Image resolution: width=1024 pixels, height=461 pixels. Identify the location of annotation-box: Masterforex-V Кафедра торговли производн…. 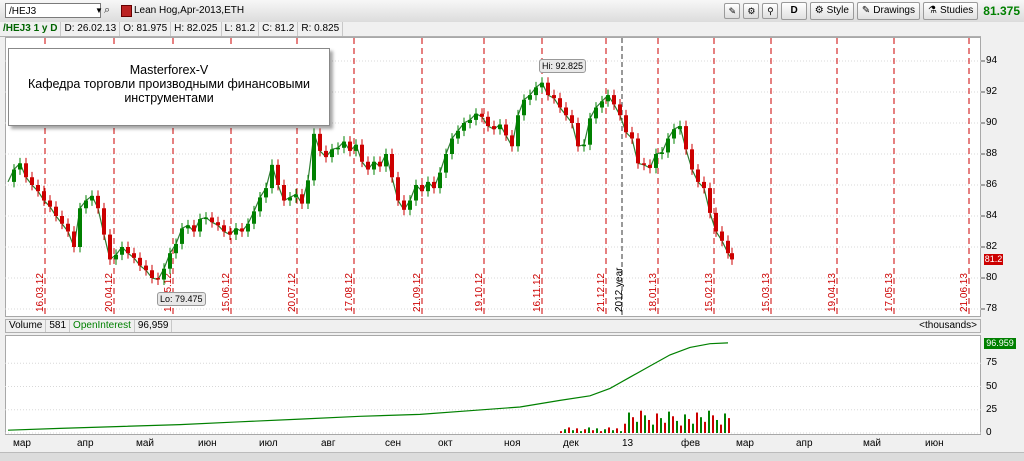
(169, 87).